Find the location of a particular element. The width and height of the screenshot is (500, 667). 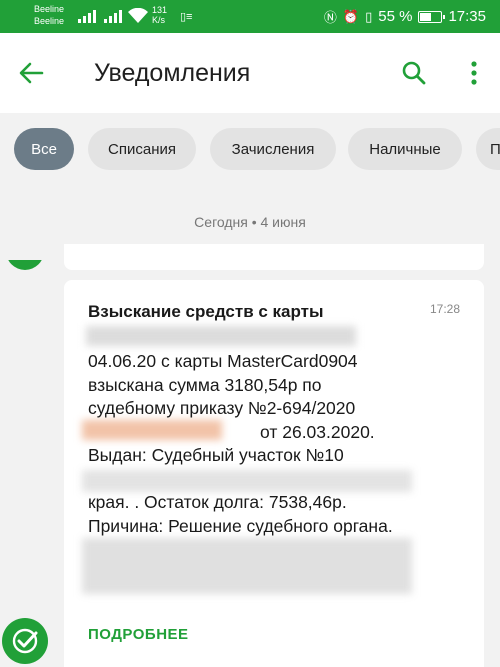

more-vertical-icon is located at coordinates (474, 73).